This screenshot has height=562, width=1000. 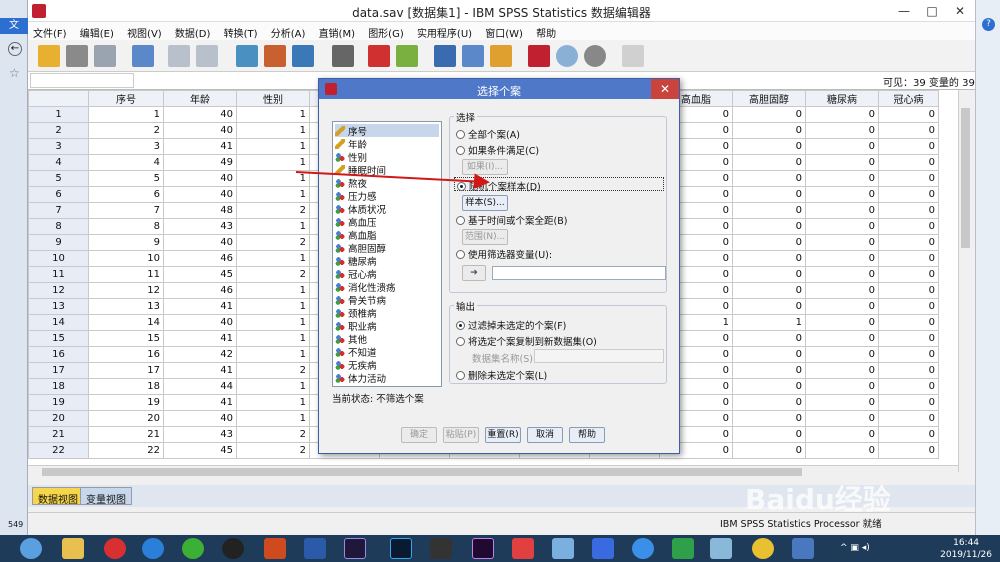 What do you see at coordinates (474, 273) in the screenshot?
I see `move-arrow-button: ➔` at bounding box center [474, 273].